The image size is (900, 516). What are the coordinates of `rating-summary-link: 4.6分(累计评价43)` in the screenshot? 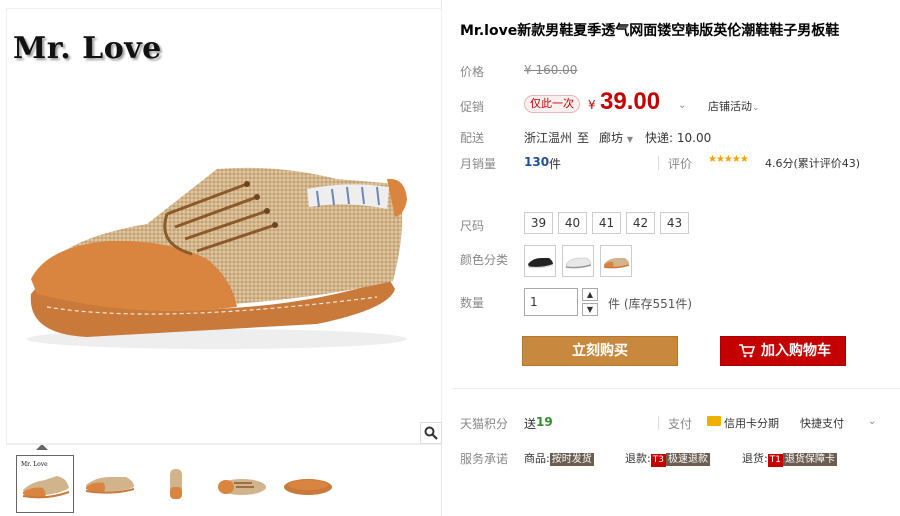 It's located at (812, 163).